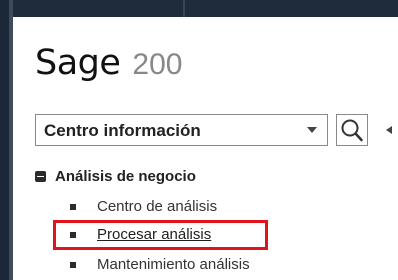 This screenshot has width=398, height=280. Describe the element at coordinates (199, 8) in the screenshot. I see `window-top-strip` at that location.